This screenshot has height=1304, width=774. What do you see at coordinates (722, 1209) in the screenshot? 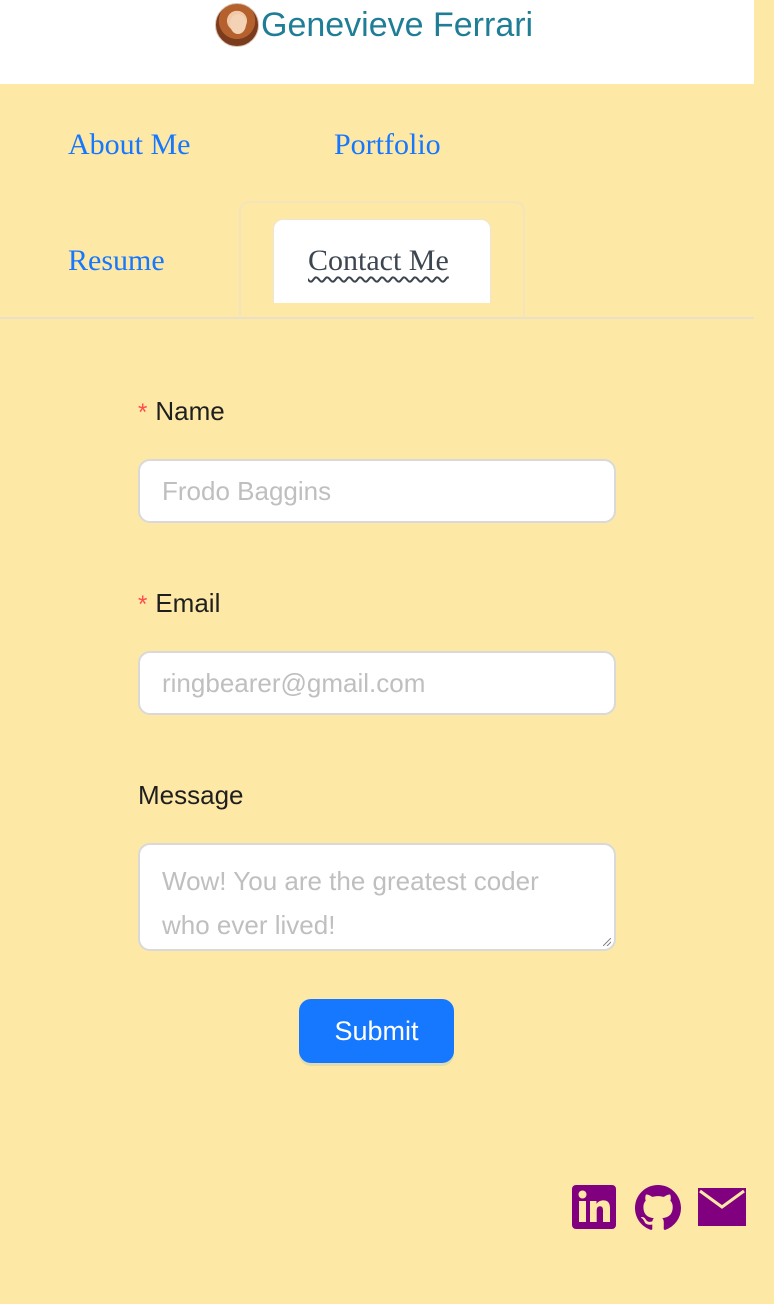
I see `mail-icon` at bounding box center [722, 1209].